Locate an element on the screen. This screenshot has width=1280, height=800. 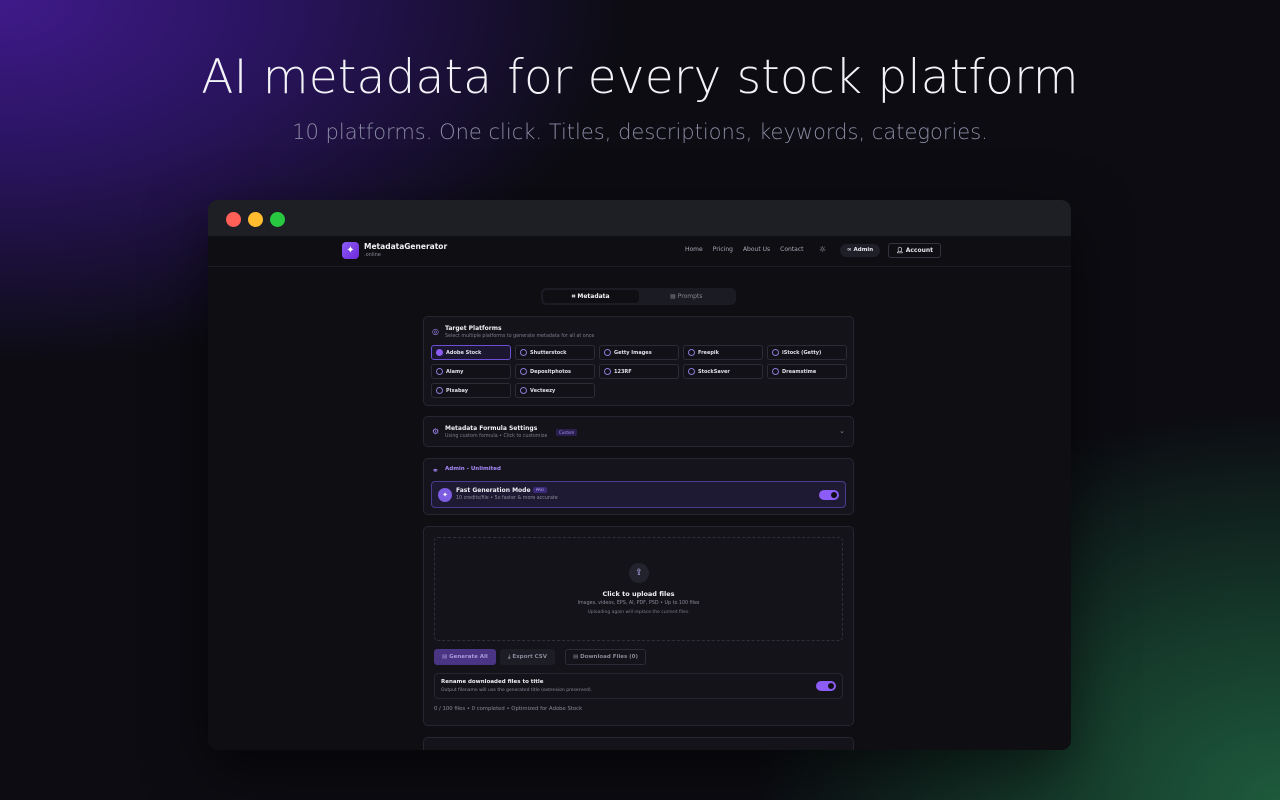
close-window-button is located at coordinates (233, 219).